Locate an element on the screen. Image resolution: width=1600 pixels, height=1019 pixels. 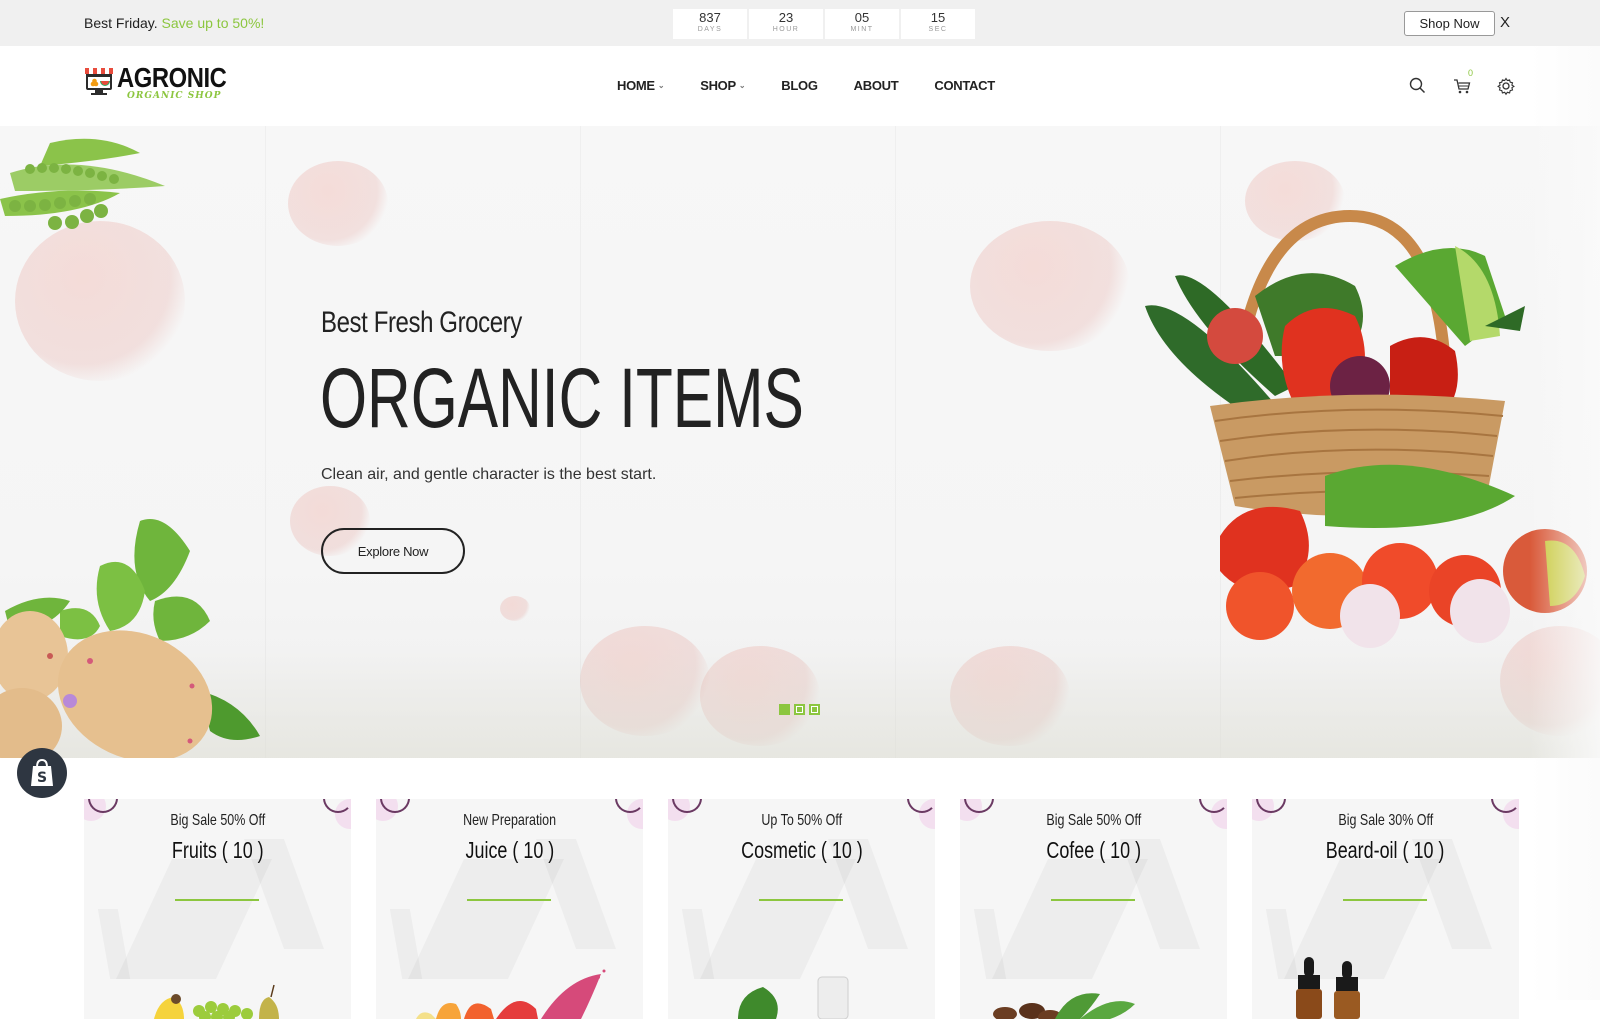
beard-oil-image is located at coordinates (1328, 988).